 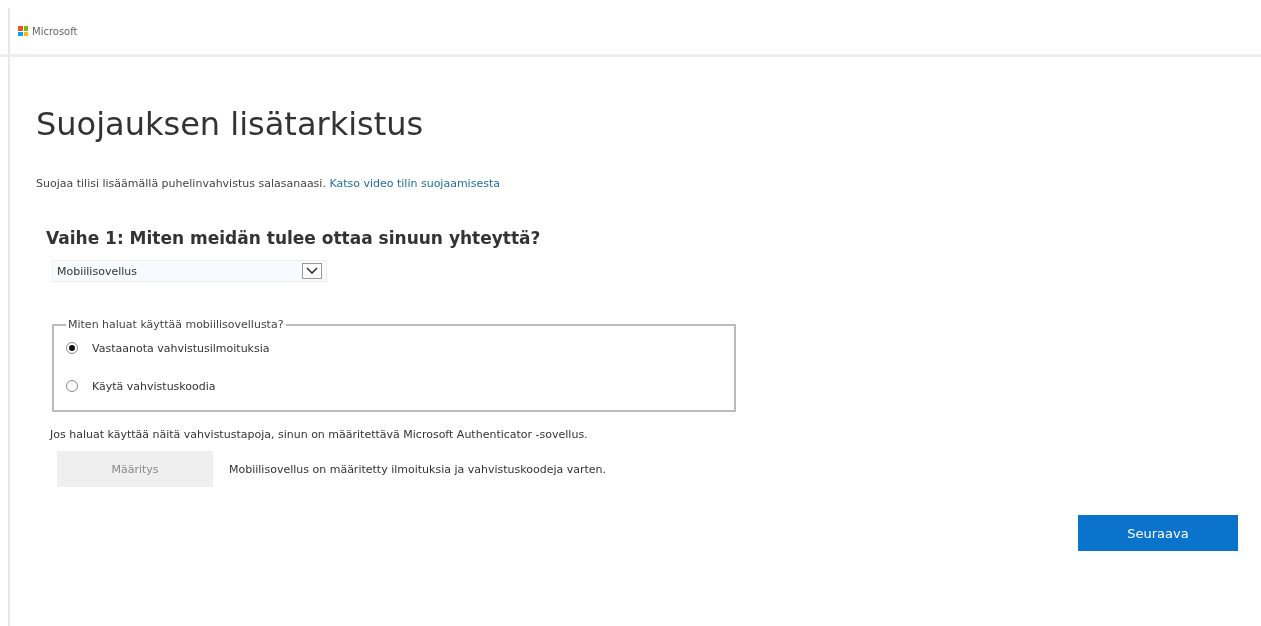 What do you see at coordinates (23, 31) in the screenshot?
I see `logo-icon` at bounding box center [23, 31].